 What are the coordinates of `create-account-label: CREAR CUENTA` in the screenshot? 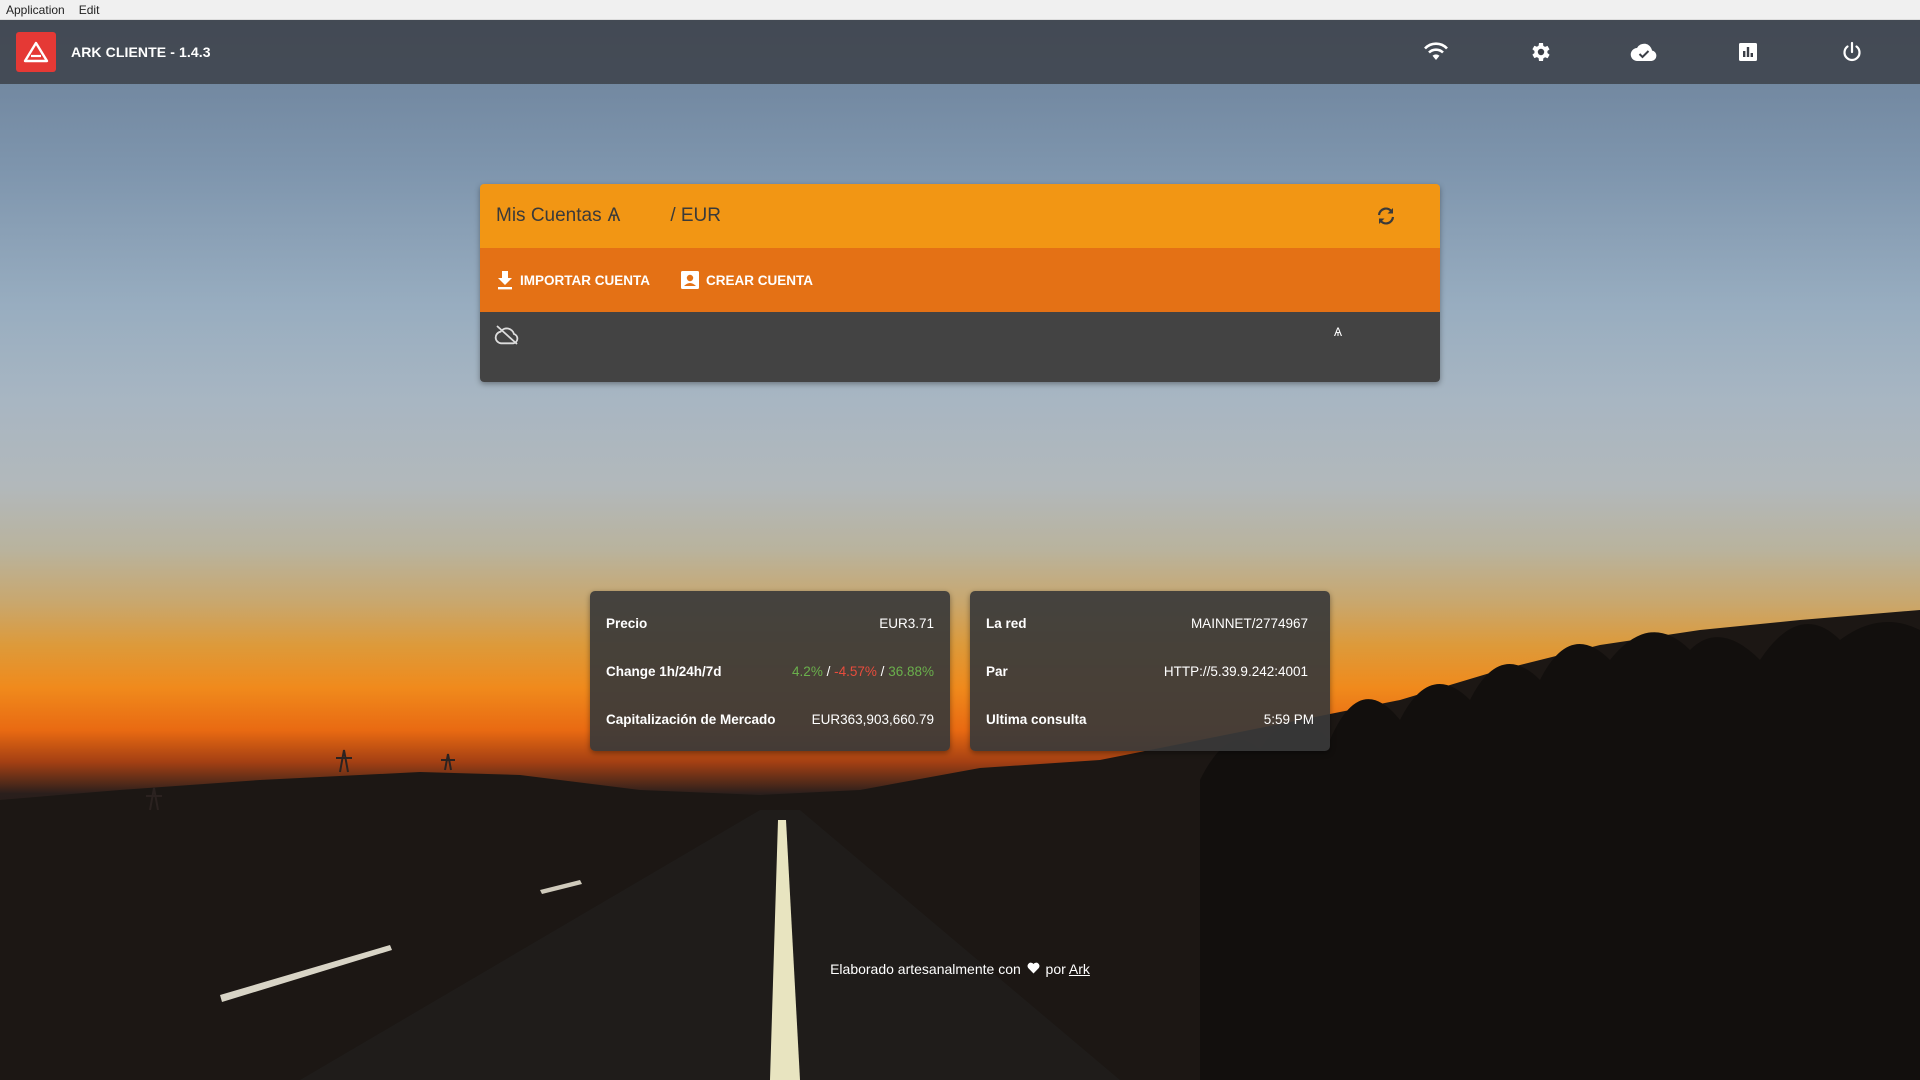 It's located at (759, 280).